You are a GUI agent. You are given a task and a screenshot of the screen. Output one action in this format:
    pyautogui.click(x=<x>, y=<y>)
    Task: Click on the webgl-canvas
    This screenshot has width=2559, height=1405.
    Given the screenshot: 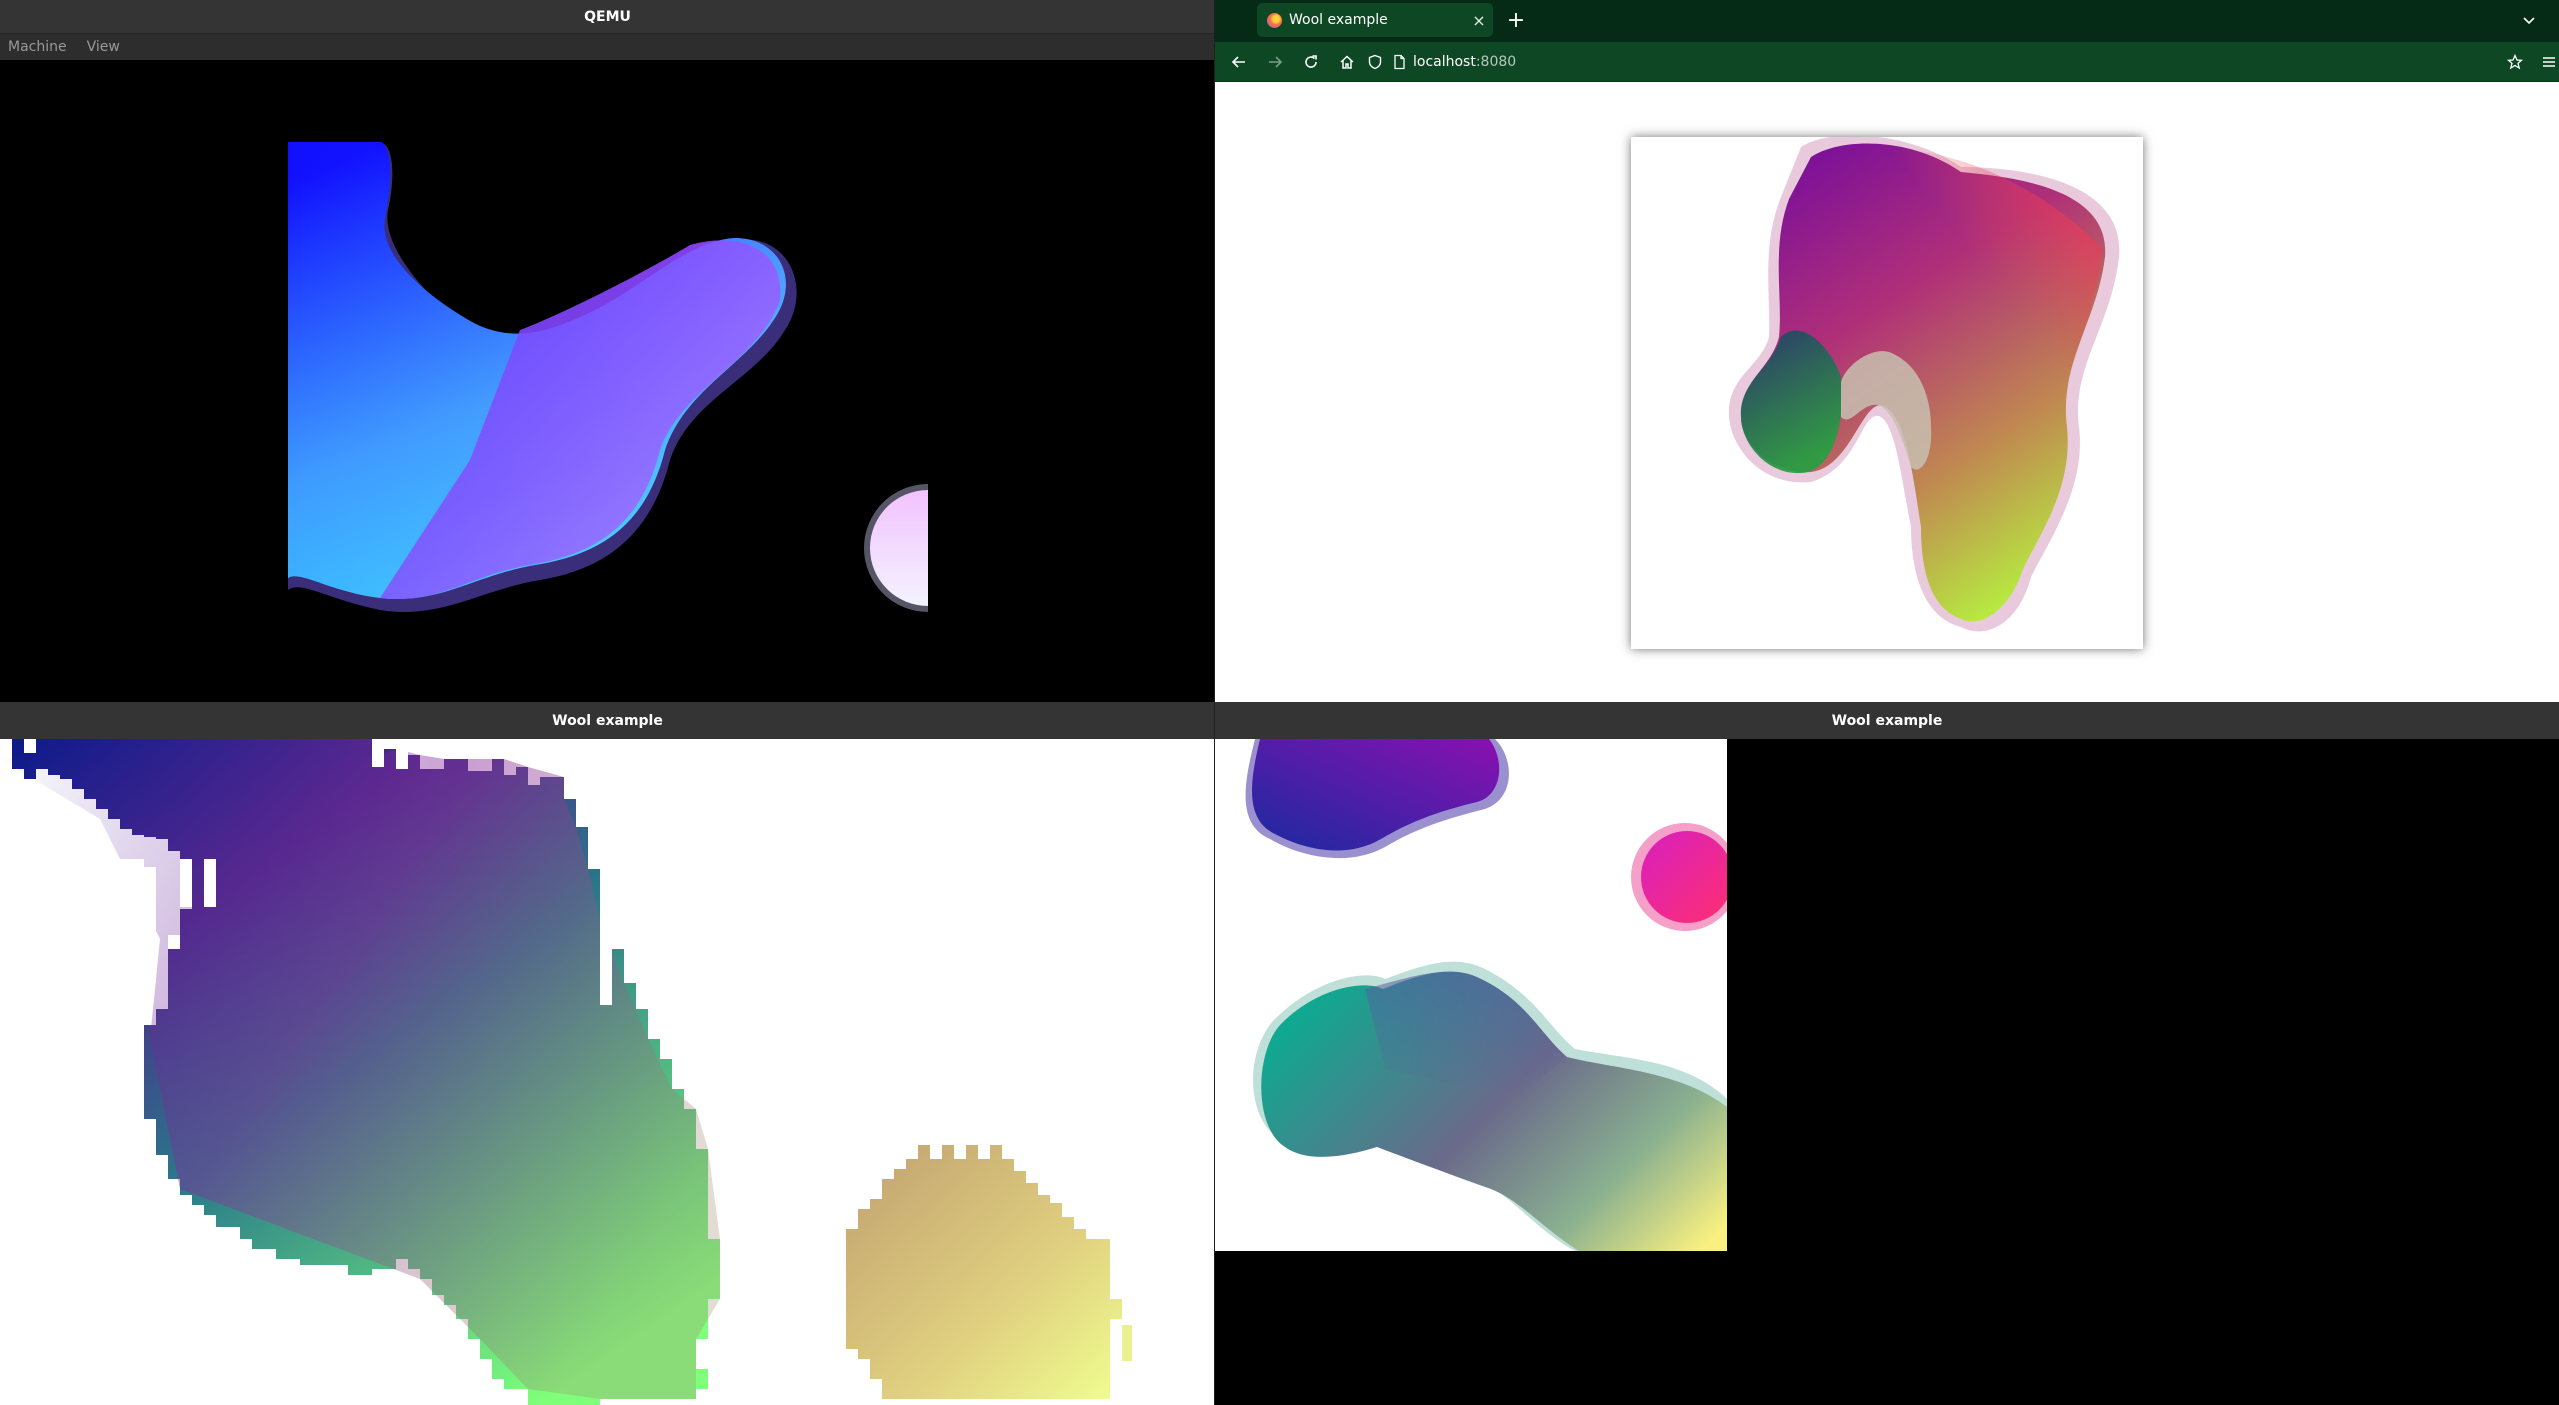 What is the action you would take?
    pyautogui.click(x=1887, y=392)
    